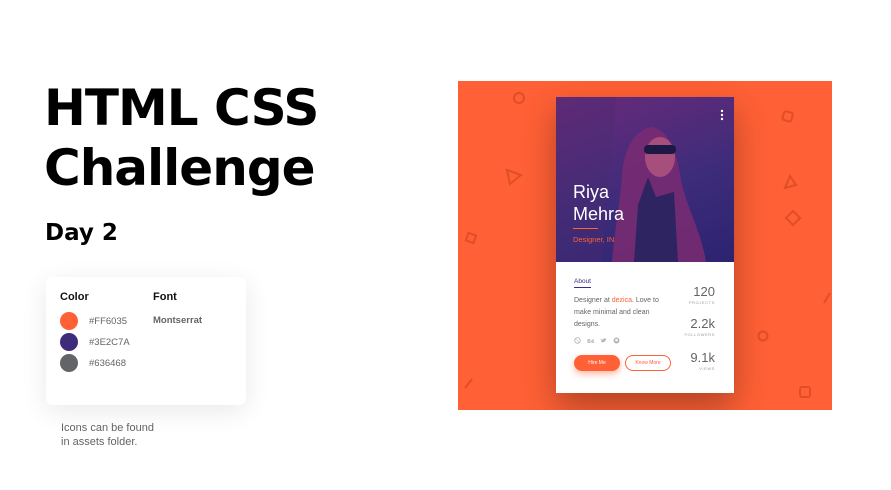 Image resolution: width=891 pixels, height=490 pixels. I want to click on day-subtitle: Day 2, so click(81, 233).